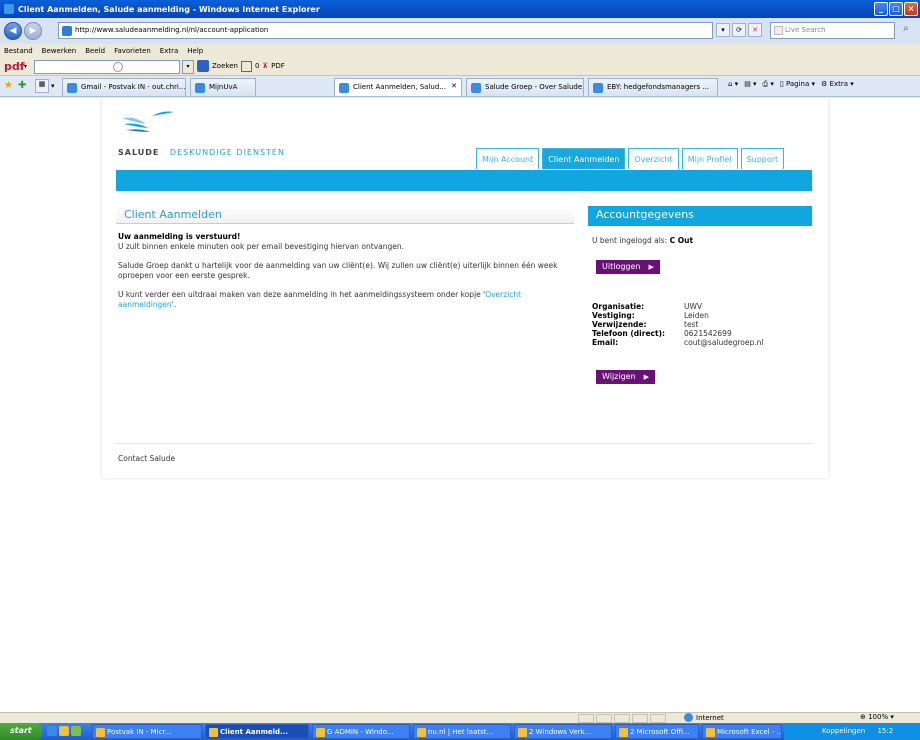 The width and height of the screenshot is (920, 740). Describe the element at coordinates (76, 731) in the screenshot. I see `quicklaunch-desktop-icon` at that location.